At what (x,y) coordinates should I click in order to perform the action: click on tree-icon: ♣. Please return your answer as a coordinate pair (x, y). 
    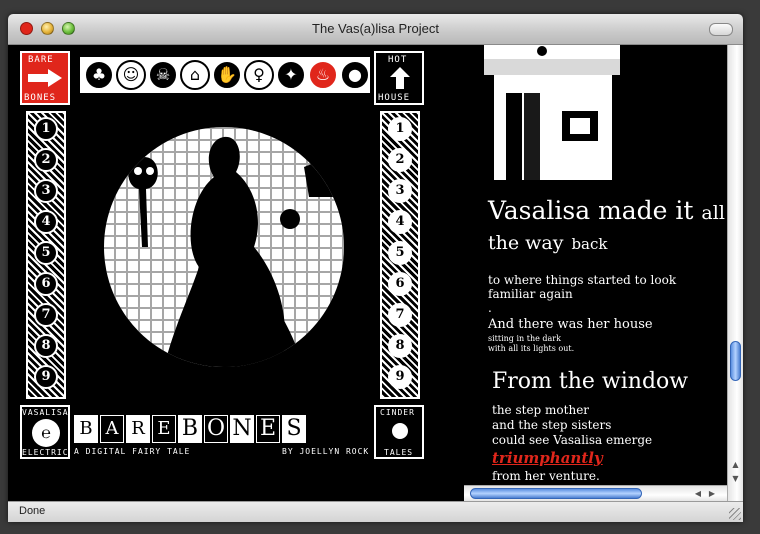
    Looking at the image, I should click on (99, 75).